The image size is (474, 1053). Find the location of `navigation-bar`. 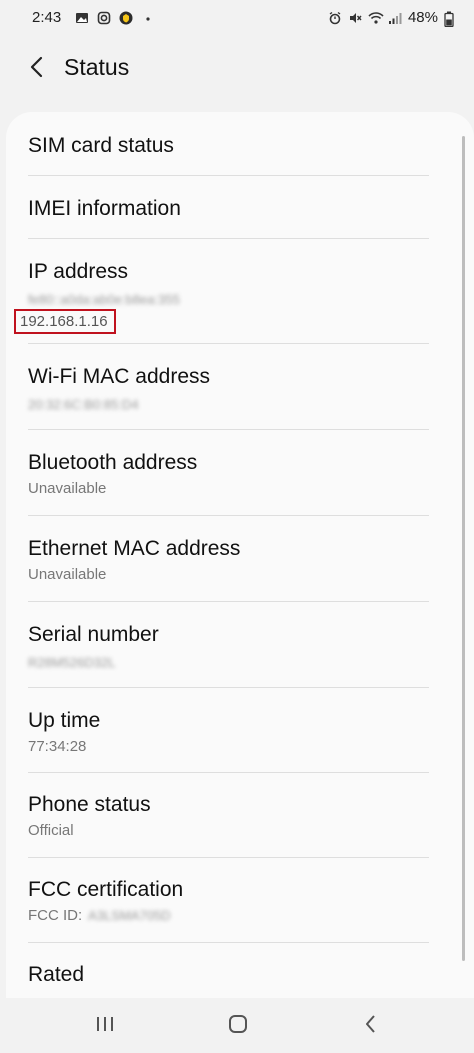

navigation-bar is located at coordinates (237, 1025).